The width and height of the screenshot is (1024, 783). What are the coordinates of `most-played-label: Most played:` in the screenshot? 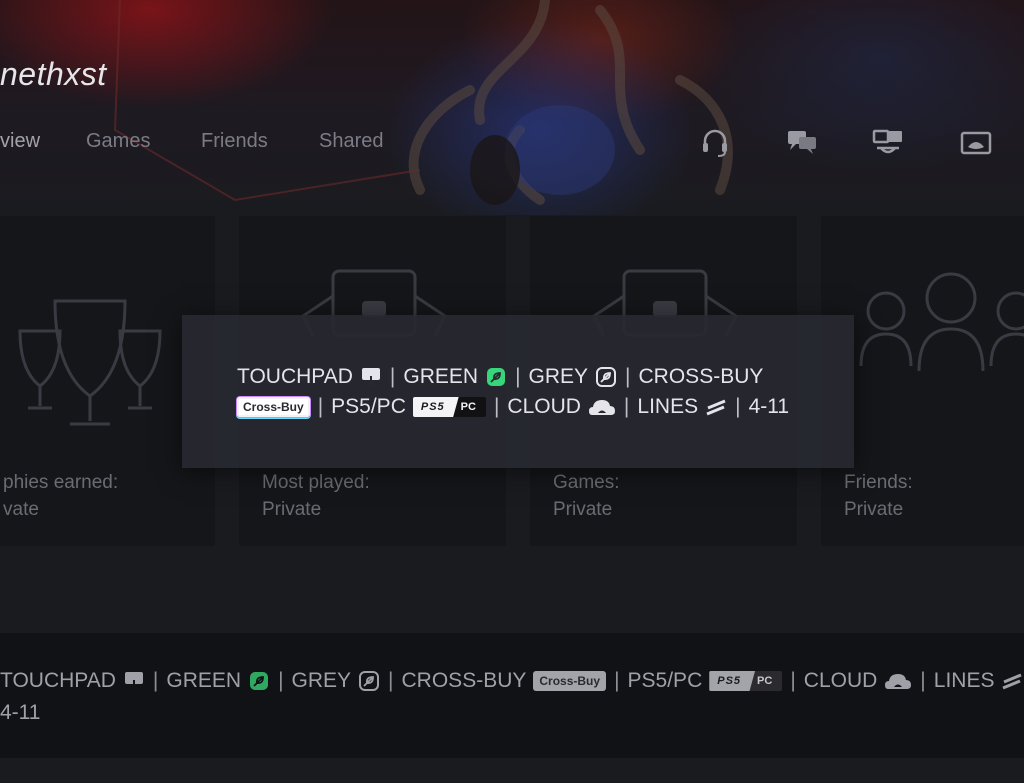 It's located at (316, 482).